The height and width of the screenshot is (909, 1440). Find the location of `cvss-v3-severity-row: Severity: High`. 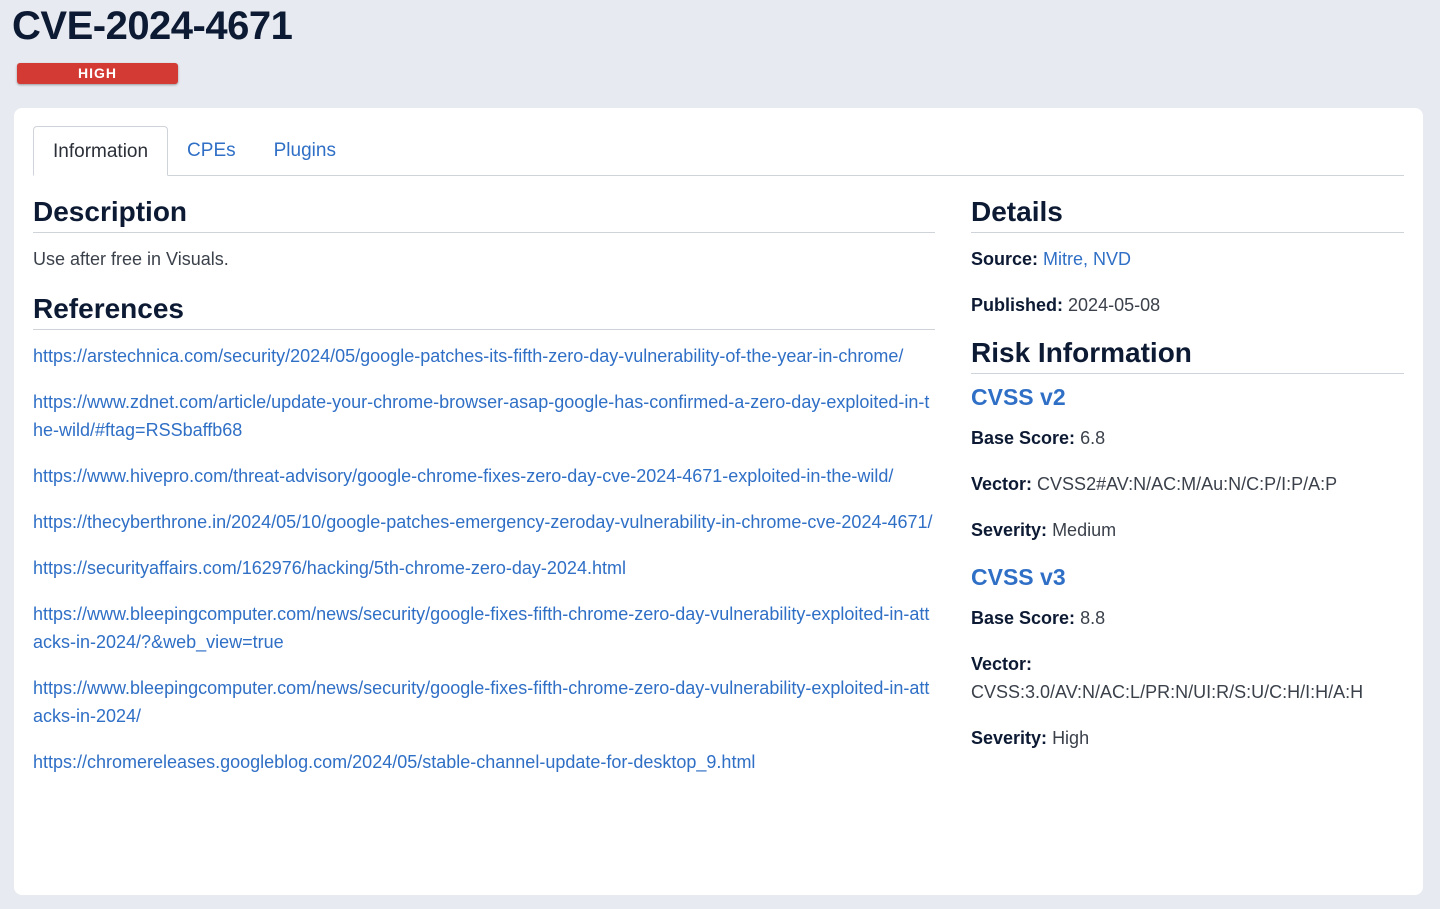

cvss-v3-severity-row: Severity: High is located at coordinates (1187, 738).